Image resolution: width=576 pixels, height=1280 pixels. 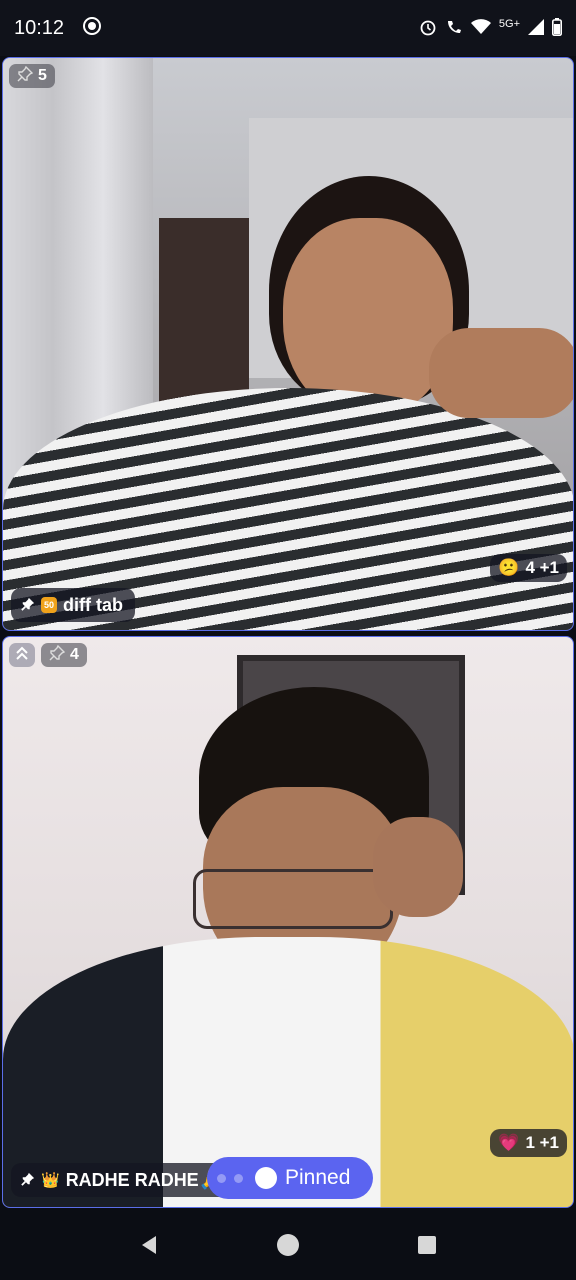 What do you see at coordinates (39, 27) in the screenshot?
I see `status-time: 10:12` at bounding box center [39, 27].